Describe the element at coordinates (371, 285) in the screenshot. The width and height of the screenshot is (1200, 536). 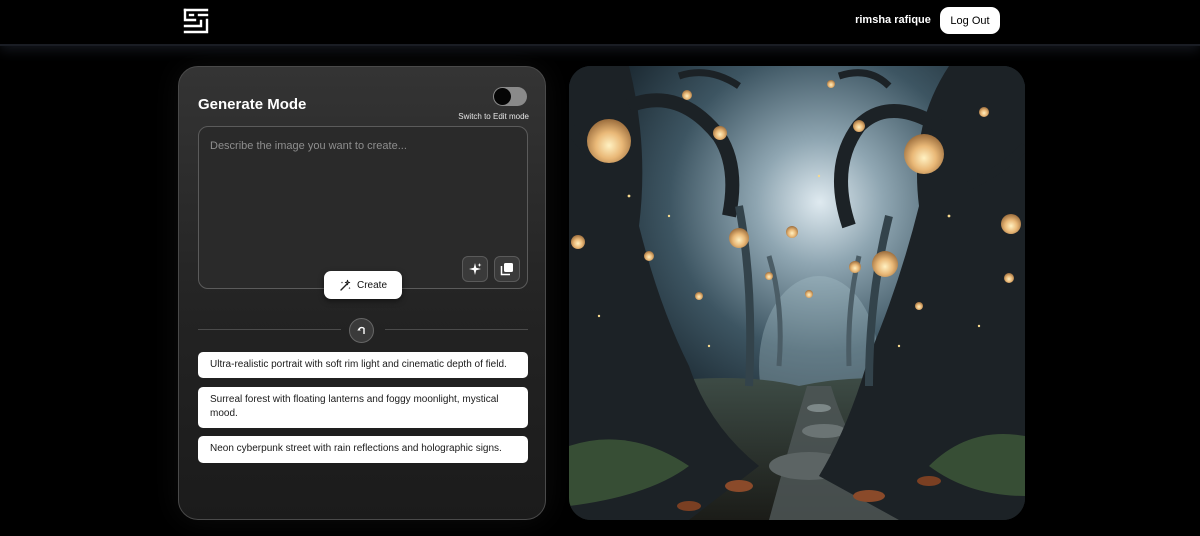
I see `create-button-label: Create` at that location.